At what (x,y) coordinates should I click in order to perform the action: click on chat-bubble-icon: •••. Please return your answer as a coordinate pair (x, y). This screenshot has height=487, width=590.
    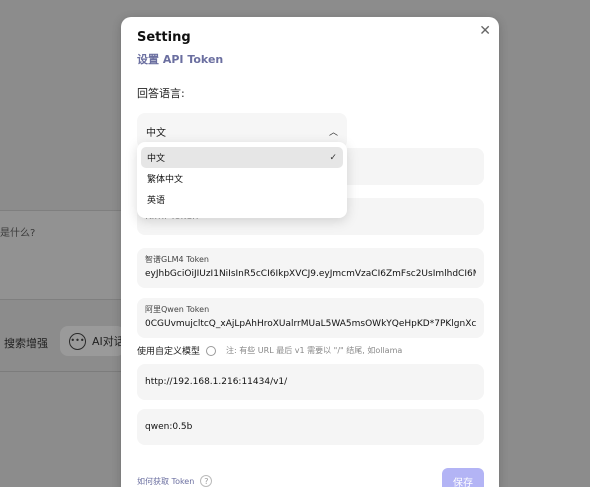
    Looking at the image, I should click on (77, 341).